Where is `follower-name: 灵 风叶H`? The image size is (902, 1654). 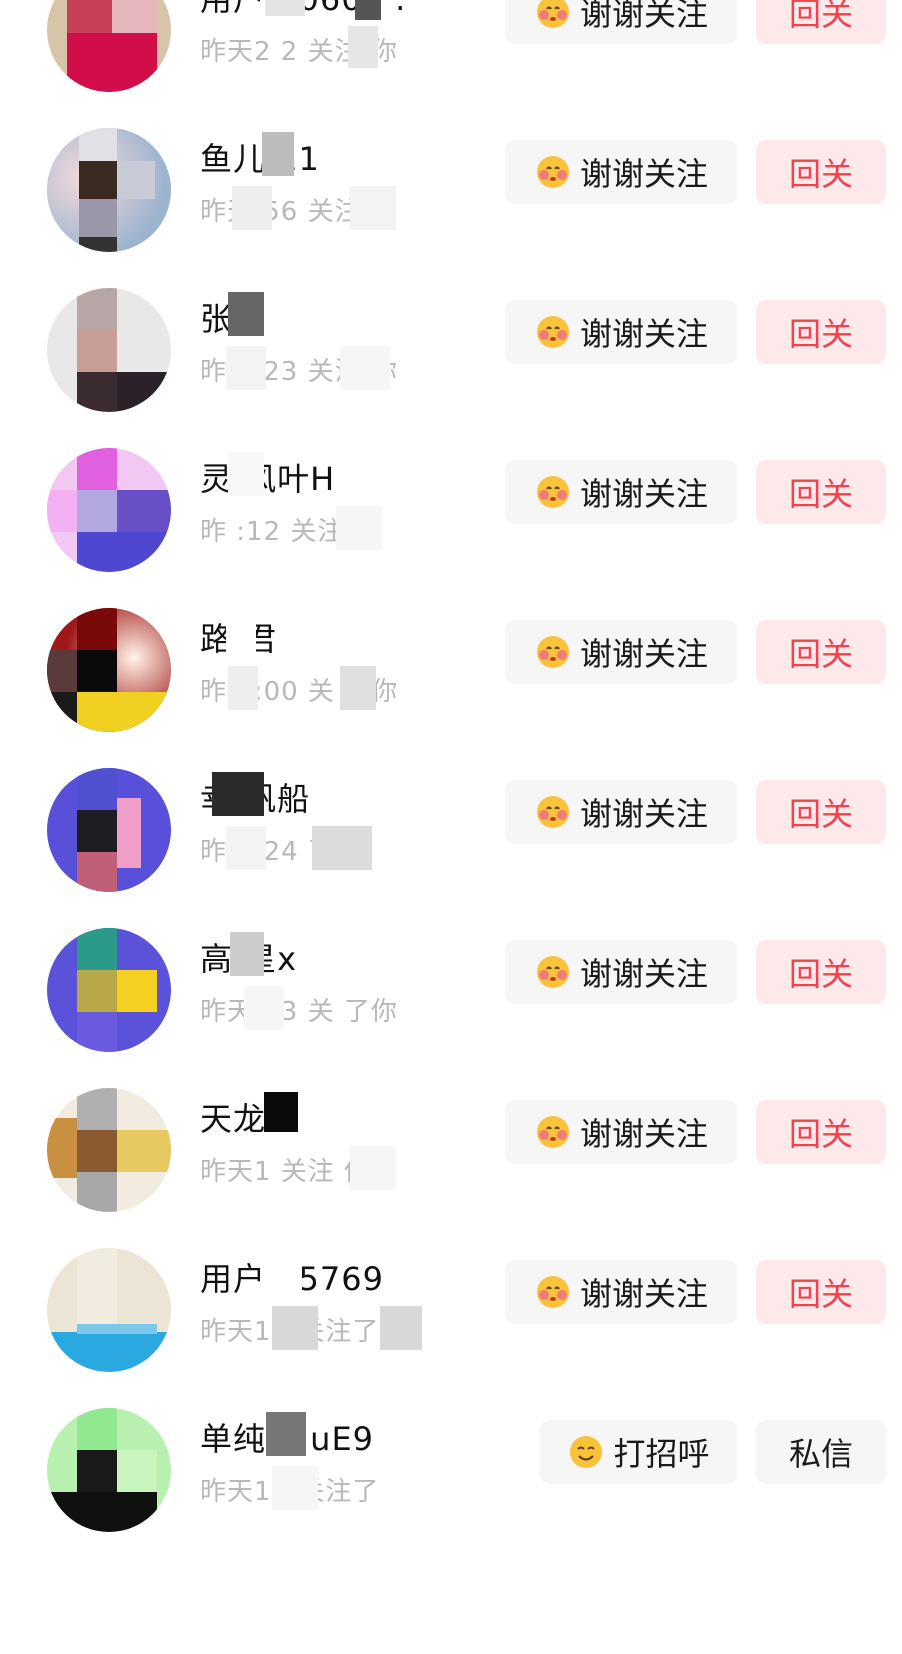 follower-name: 灵 风叶H is located at coordinates (268, 479).